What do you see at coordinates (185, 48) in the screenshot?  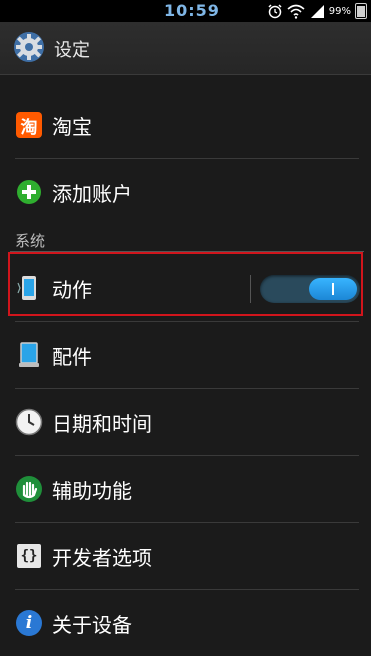 I see `action-bar: 设定` at bounding box center [185, 48].